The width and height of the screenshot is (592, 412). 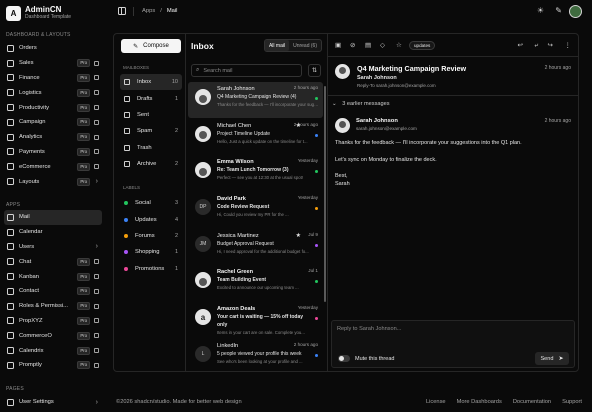 What do you see at coordinates (53, 365) in the screenshot?
I see `sidebar-item-promptly: Promptly Pro` at bounding box center [53, 365].